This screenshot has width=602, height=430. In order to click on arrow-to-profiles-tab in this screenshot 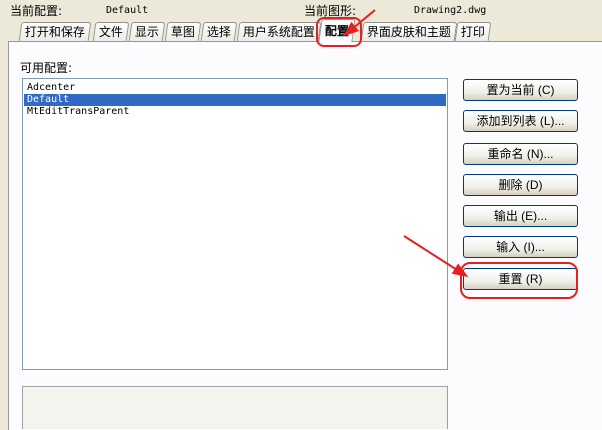, I will do `click(359, 23)`.